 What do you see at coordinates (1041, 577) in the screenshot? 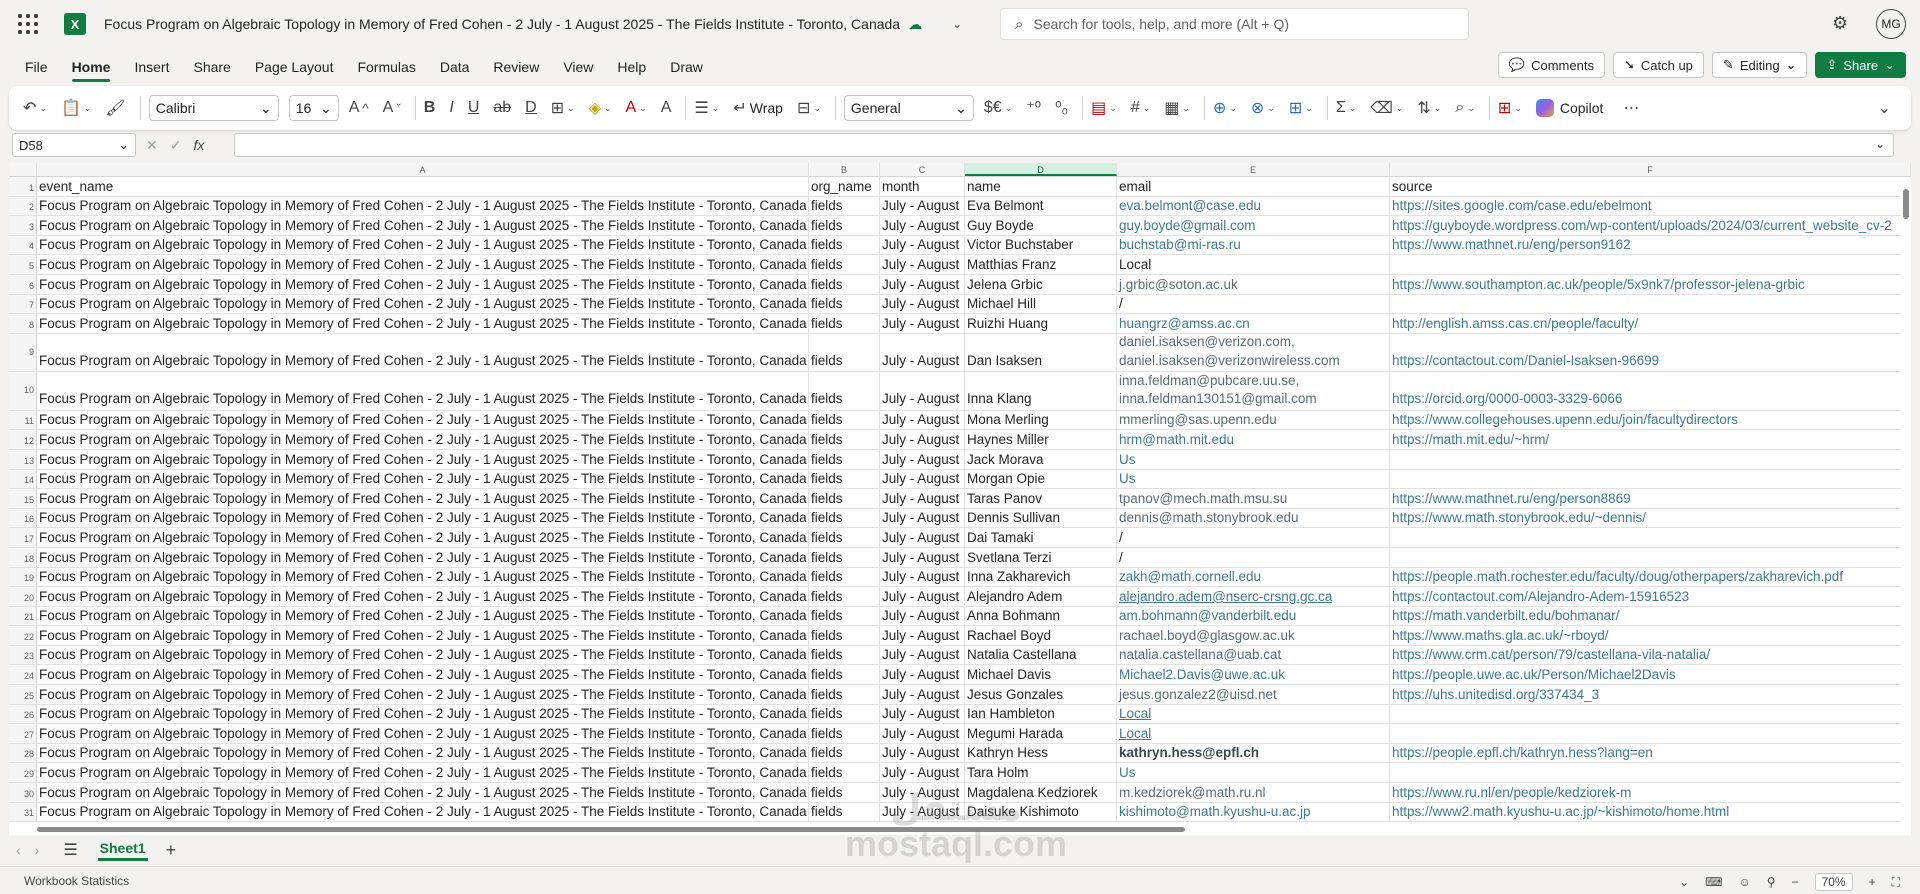
I see `cell-d: Inna Zakharevich` at bounding box center [1041, 577].